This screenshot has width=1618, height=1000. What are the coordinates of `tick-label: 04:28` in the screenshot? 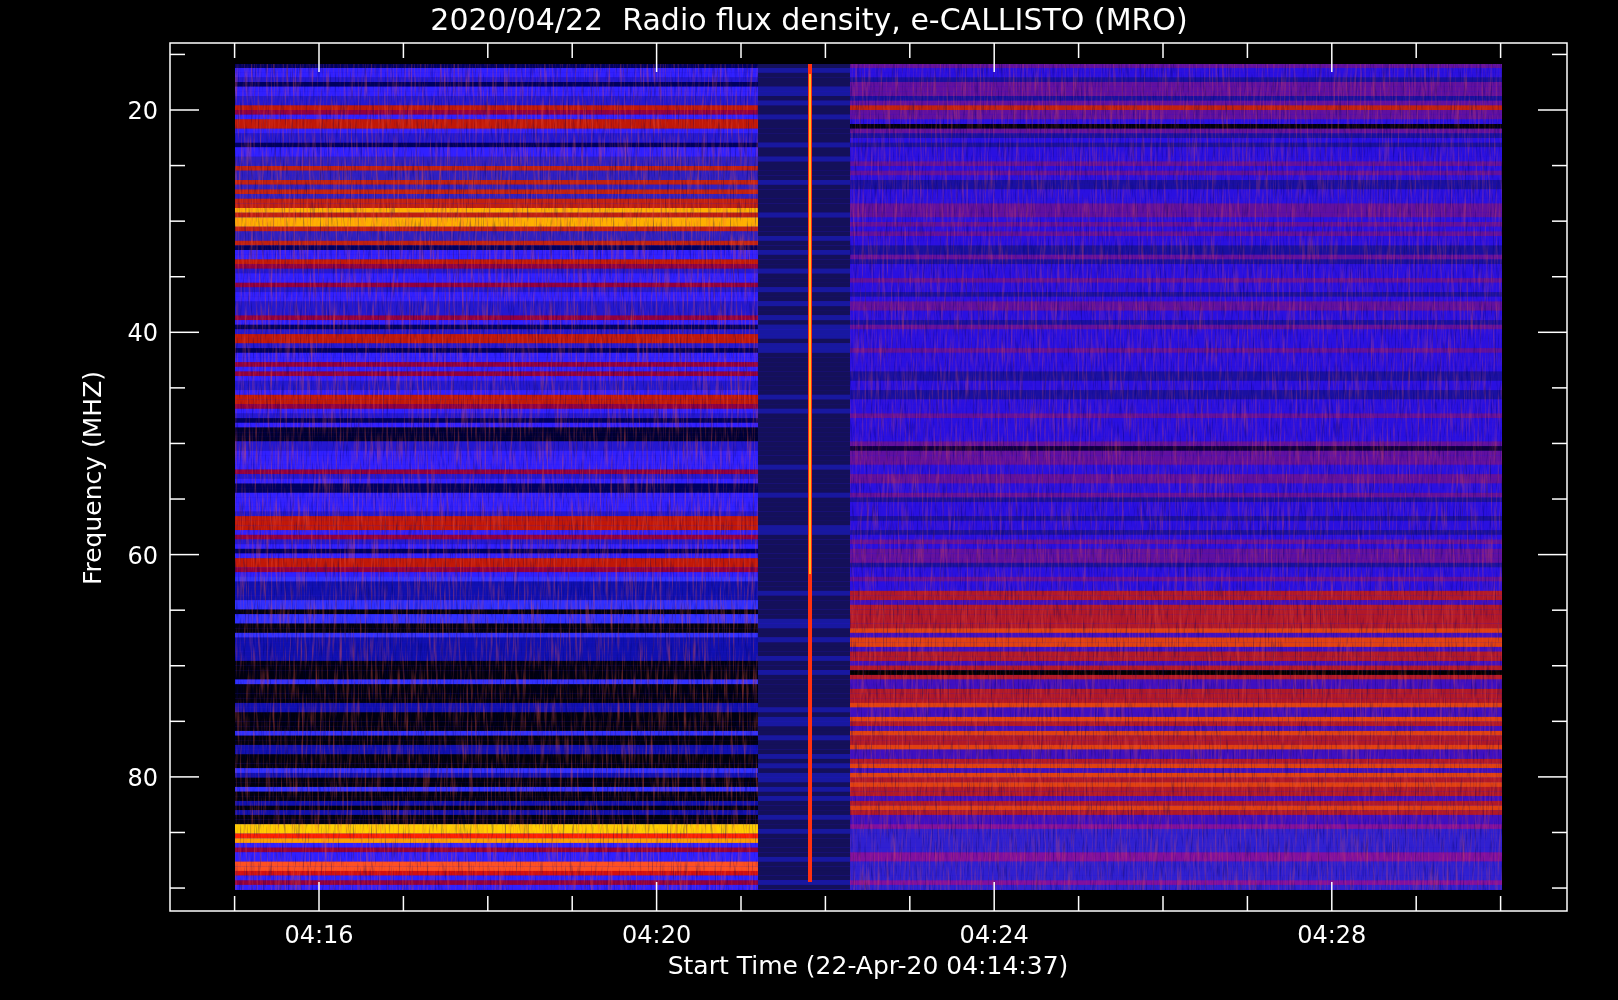 It's located at (1332, 935).